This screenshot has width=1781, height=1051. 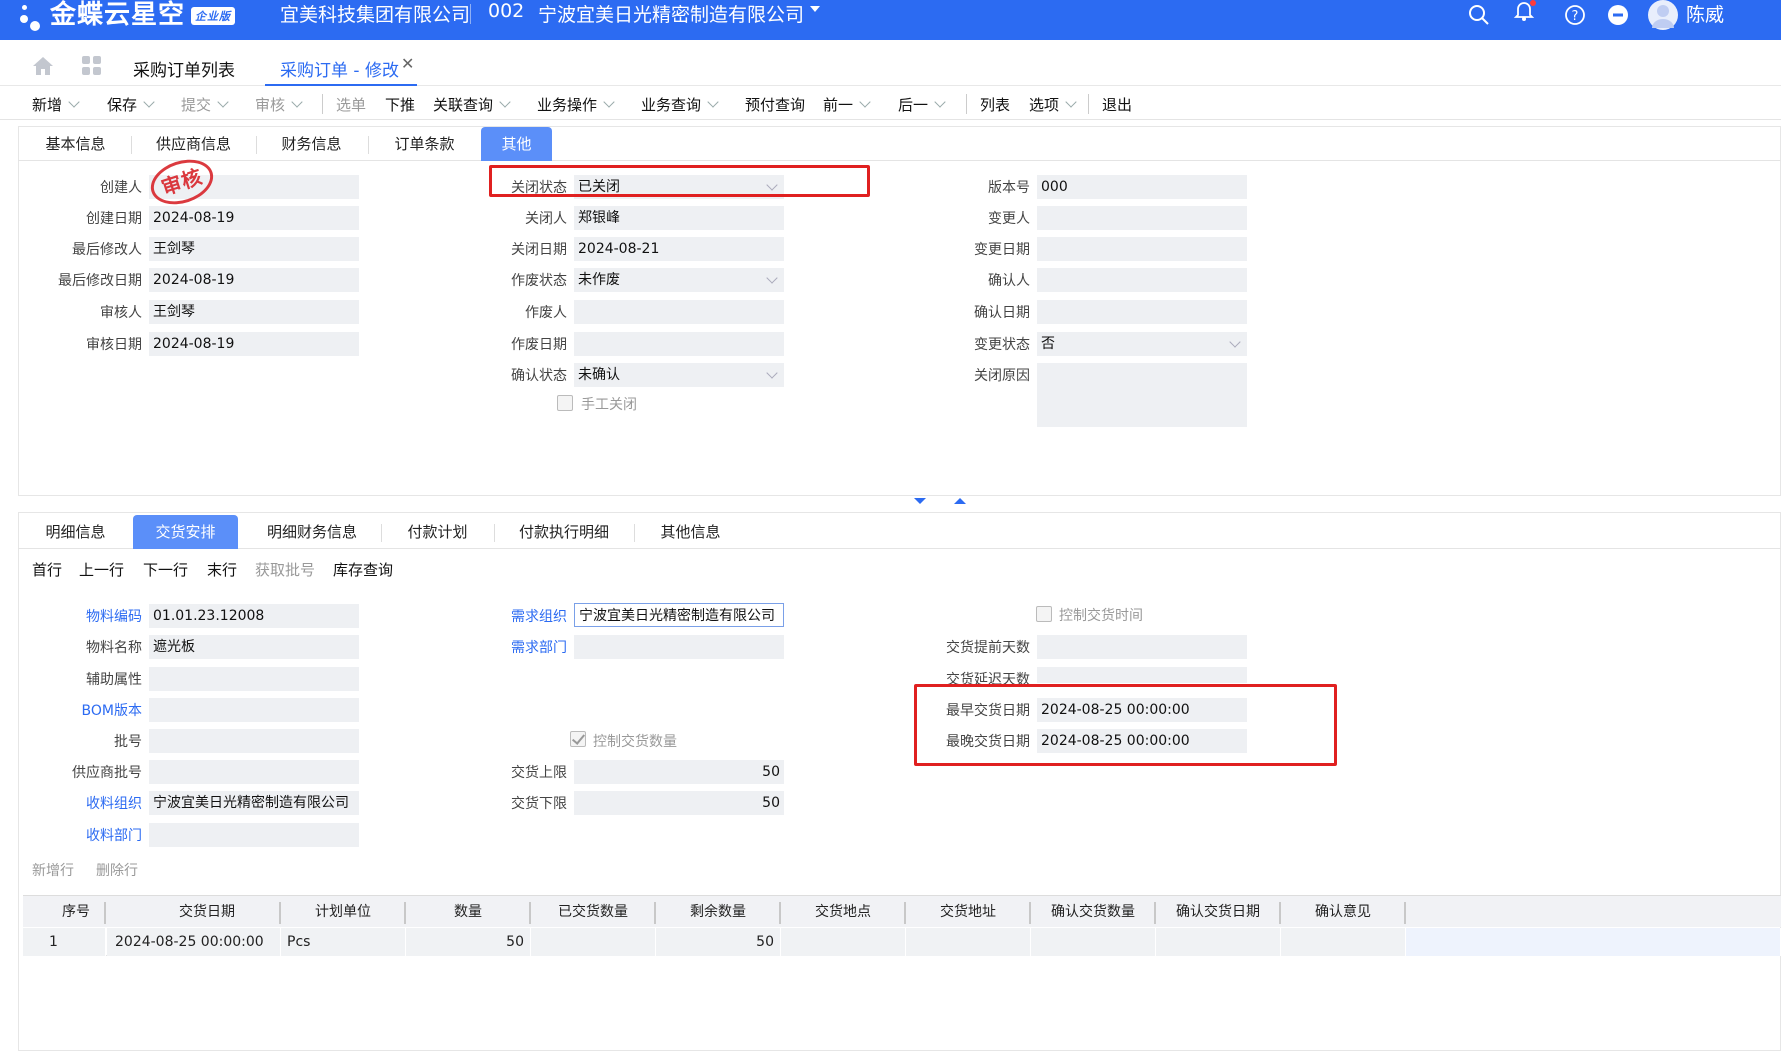 What do you see at coordinates (468, 912) in the screenshot?
I see `col-qty: 数量` at bounding box center [468, 912].